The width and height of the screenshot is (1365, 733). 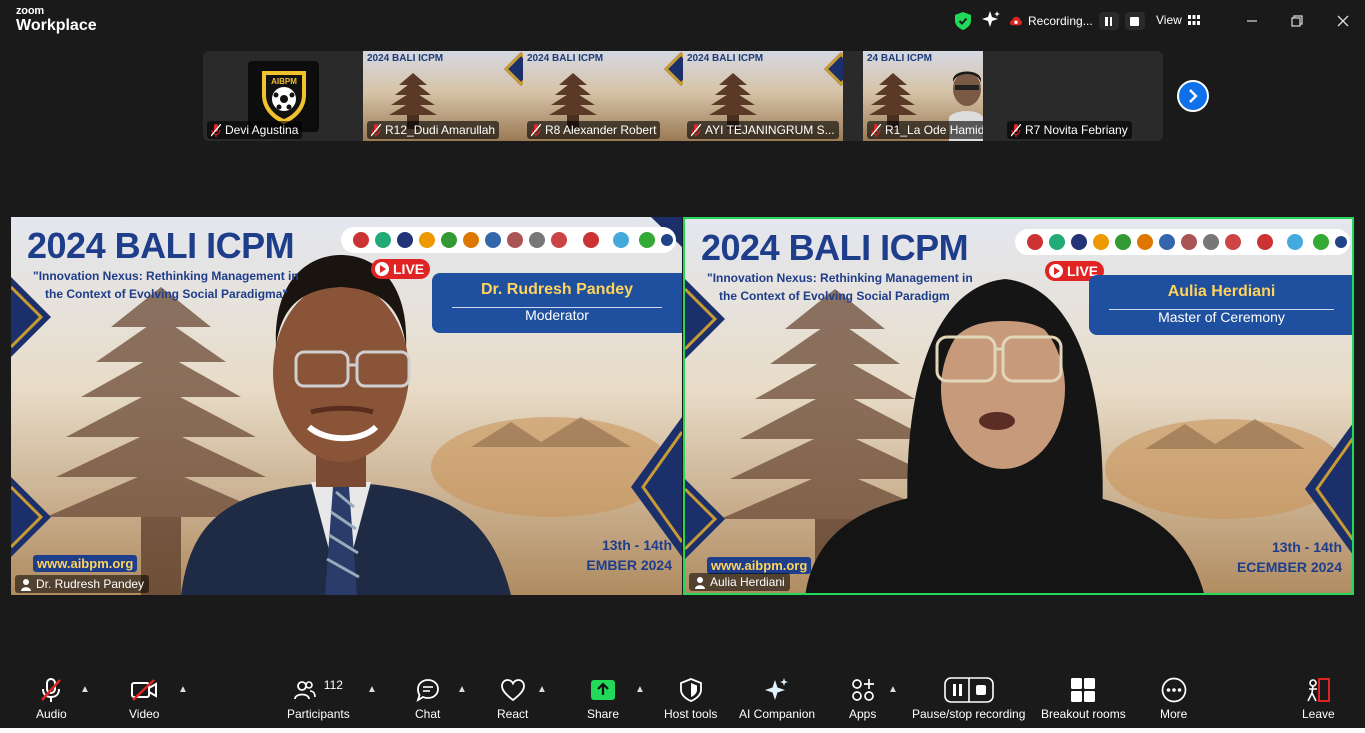 I want to click on video-button: Video, so click(x=144, y=698).